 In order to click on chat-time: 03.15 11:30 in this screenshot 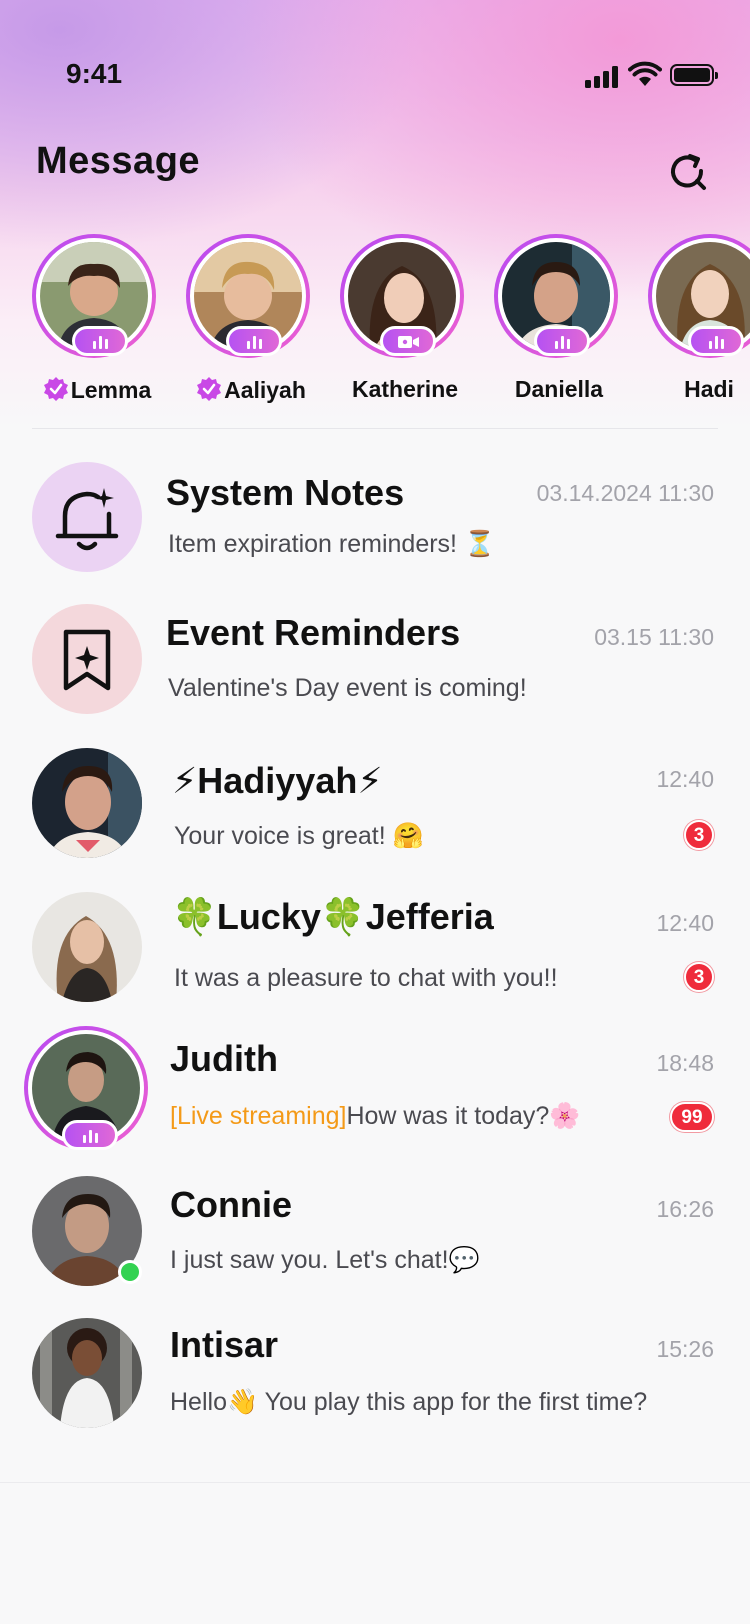, I will do `click(654, 637)`.